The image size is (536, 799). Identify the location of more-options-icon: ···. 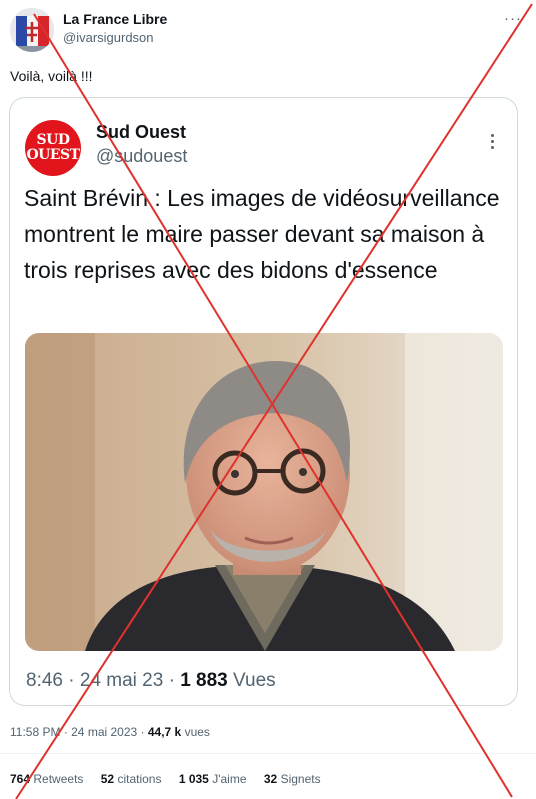
(513, 18).